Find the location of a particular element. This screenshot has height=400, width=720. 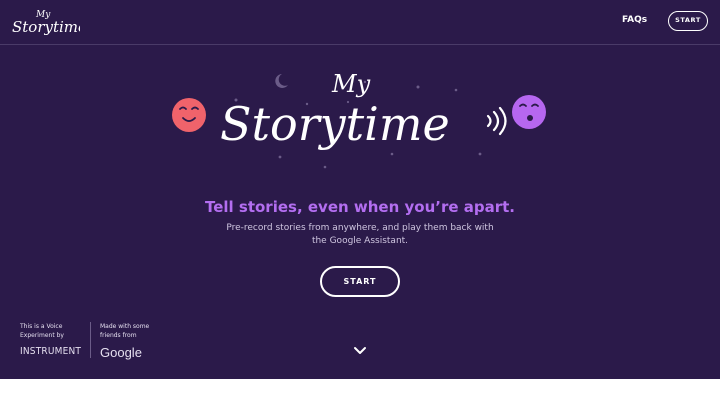

red-face-icon is located at coordinates (189, 115).